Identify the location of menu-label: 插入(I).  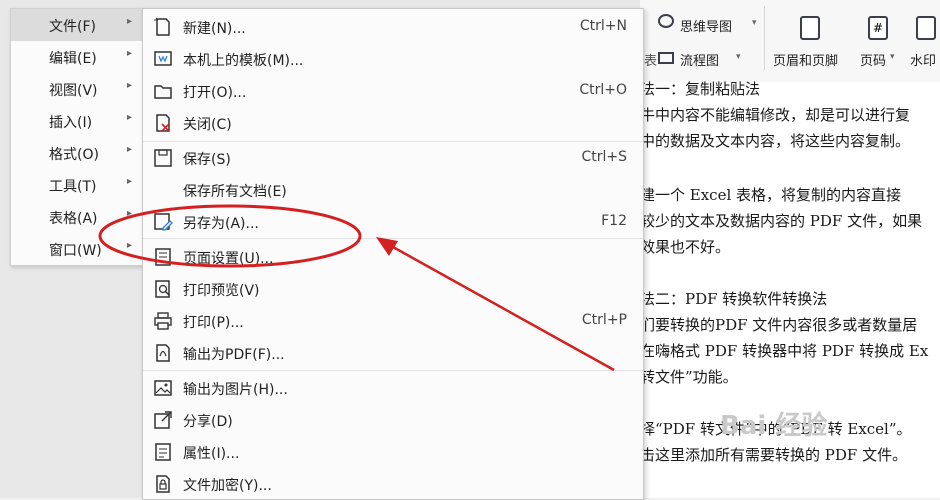
(71, 123).